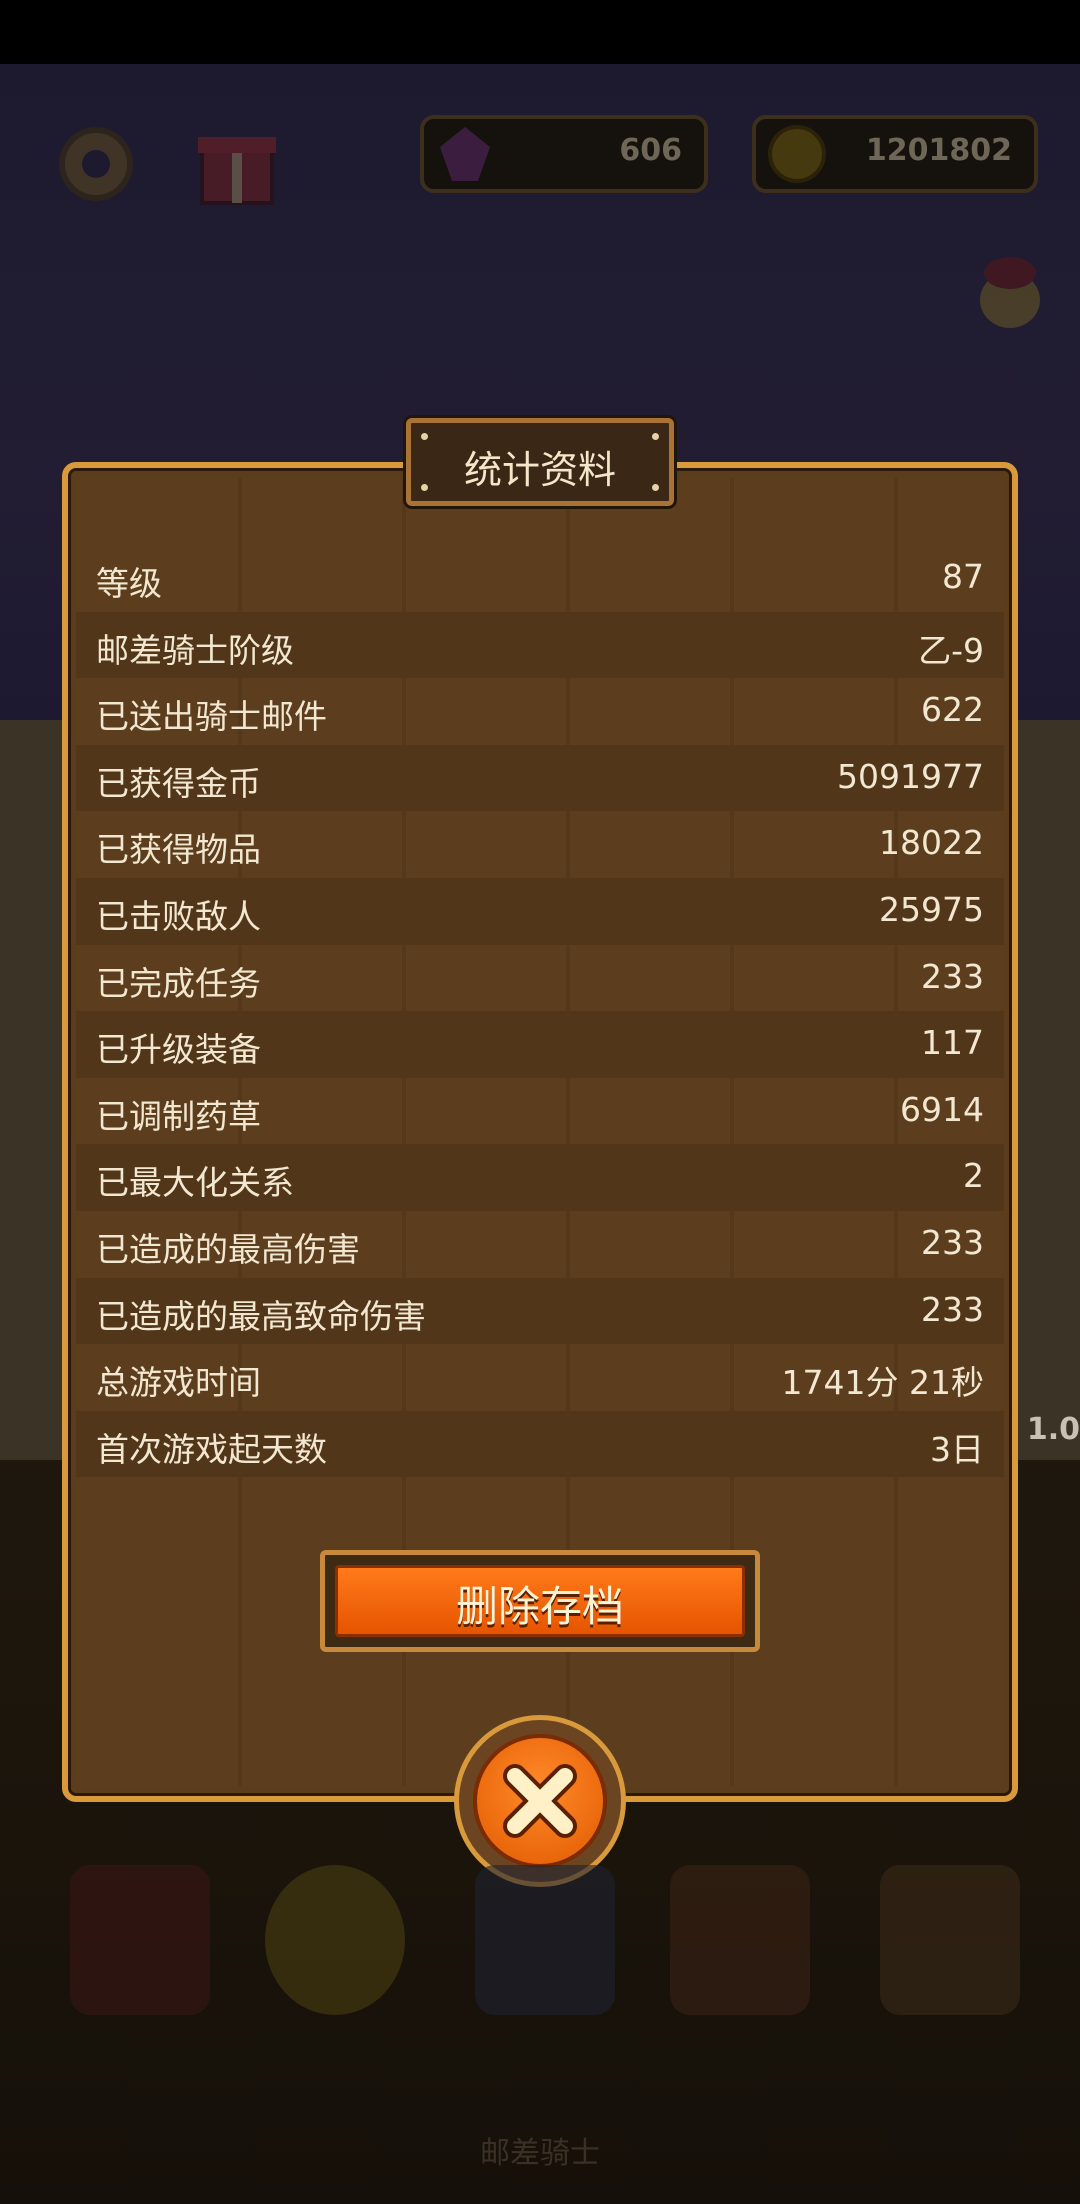  I want to click on gem-icon, so click(465, 154).